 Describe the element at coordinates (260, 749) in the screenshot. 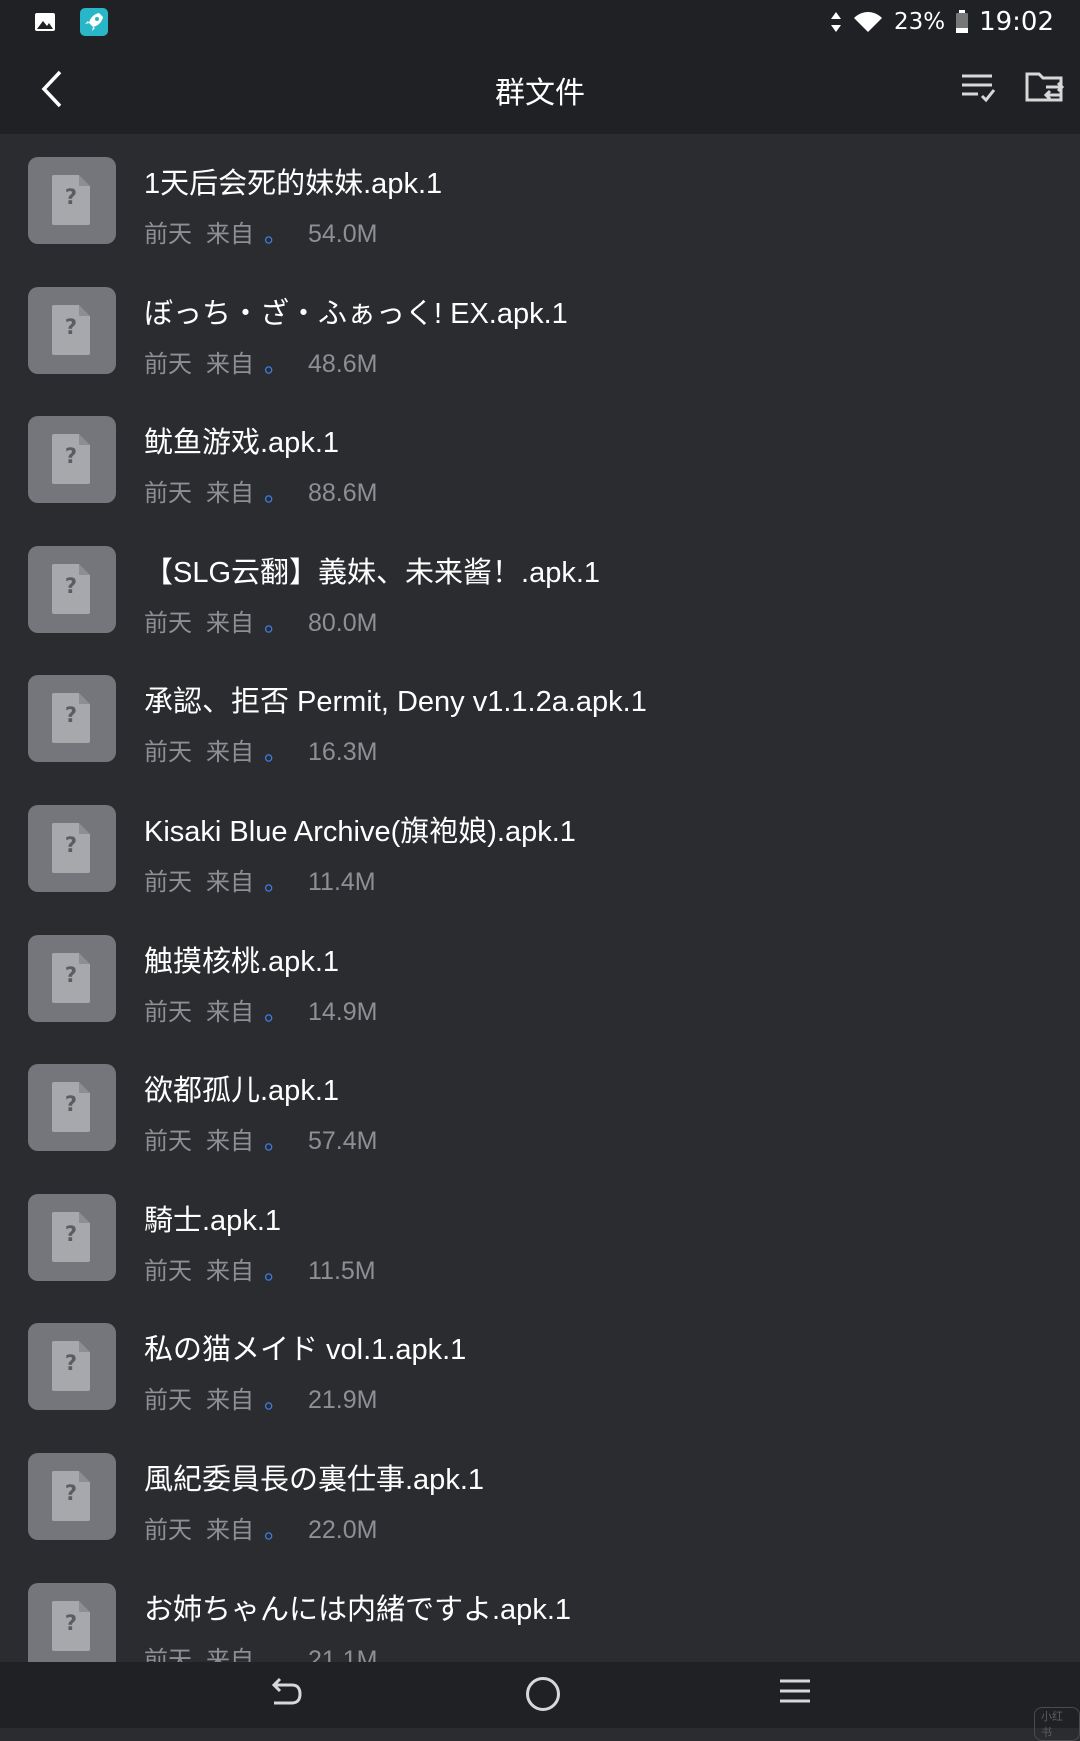

I see `file-meta: 前天 来自。 16.3M` at that location.